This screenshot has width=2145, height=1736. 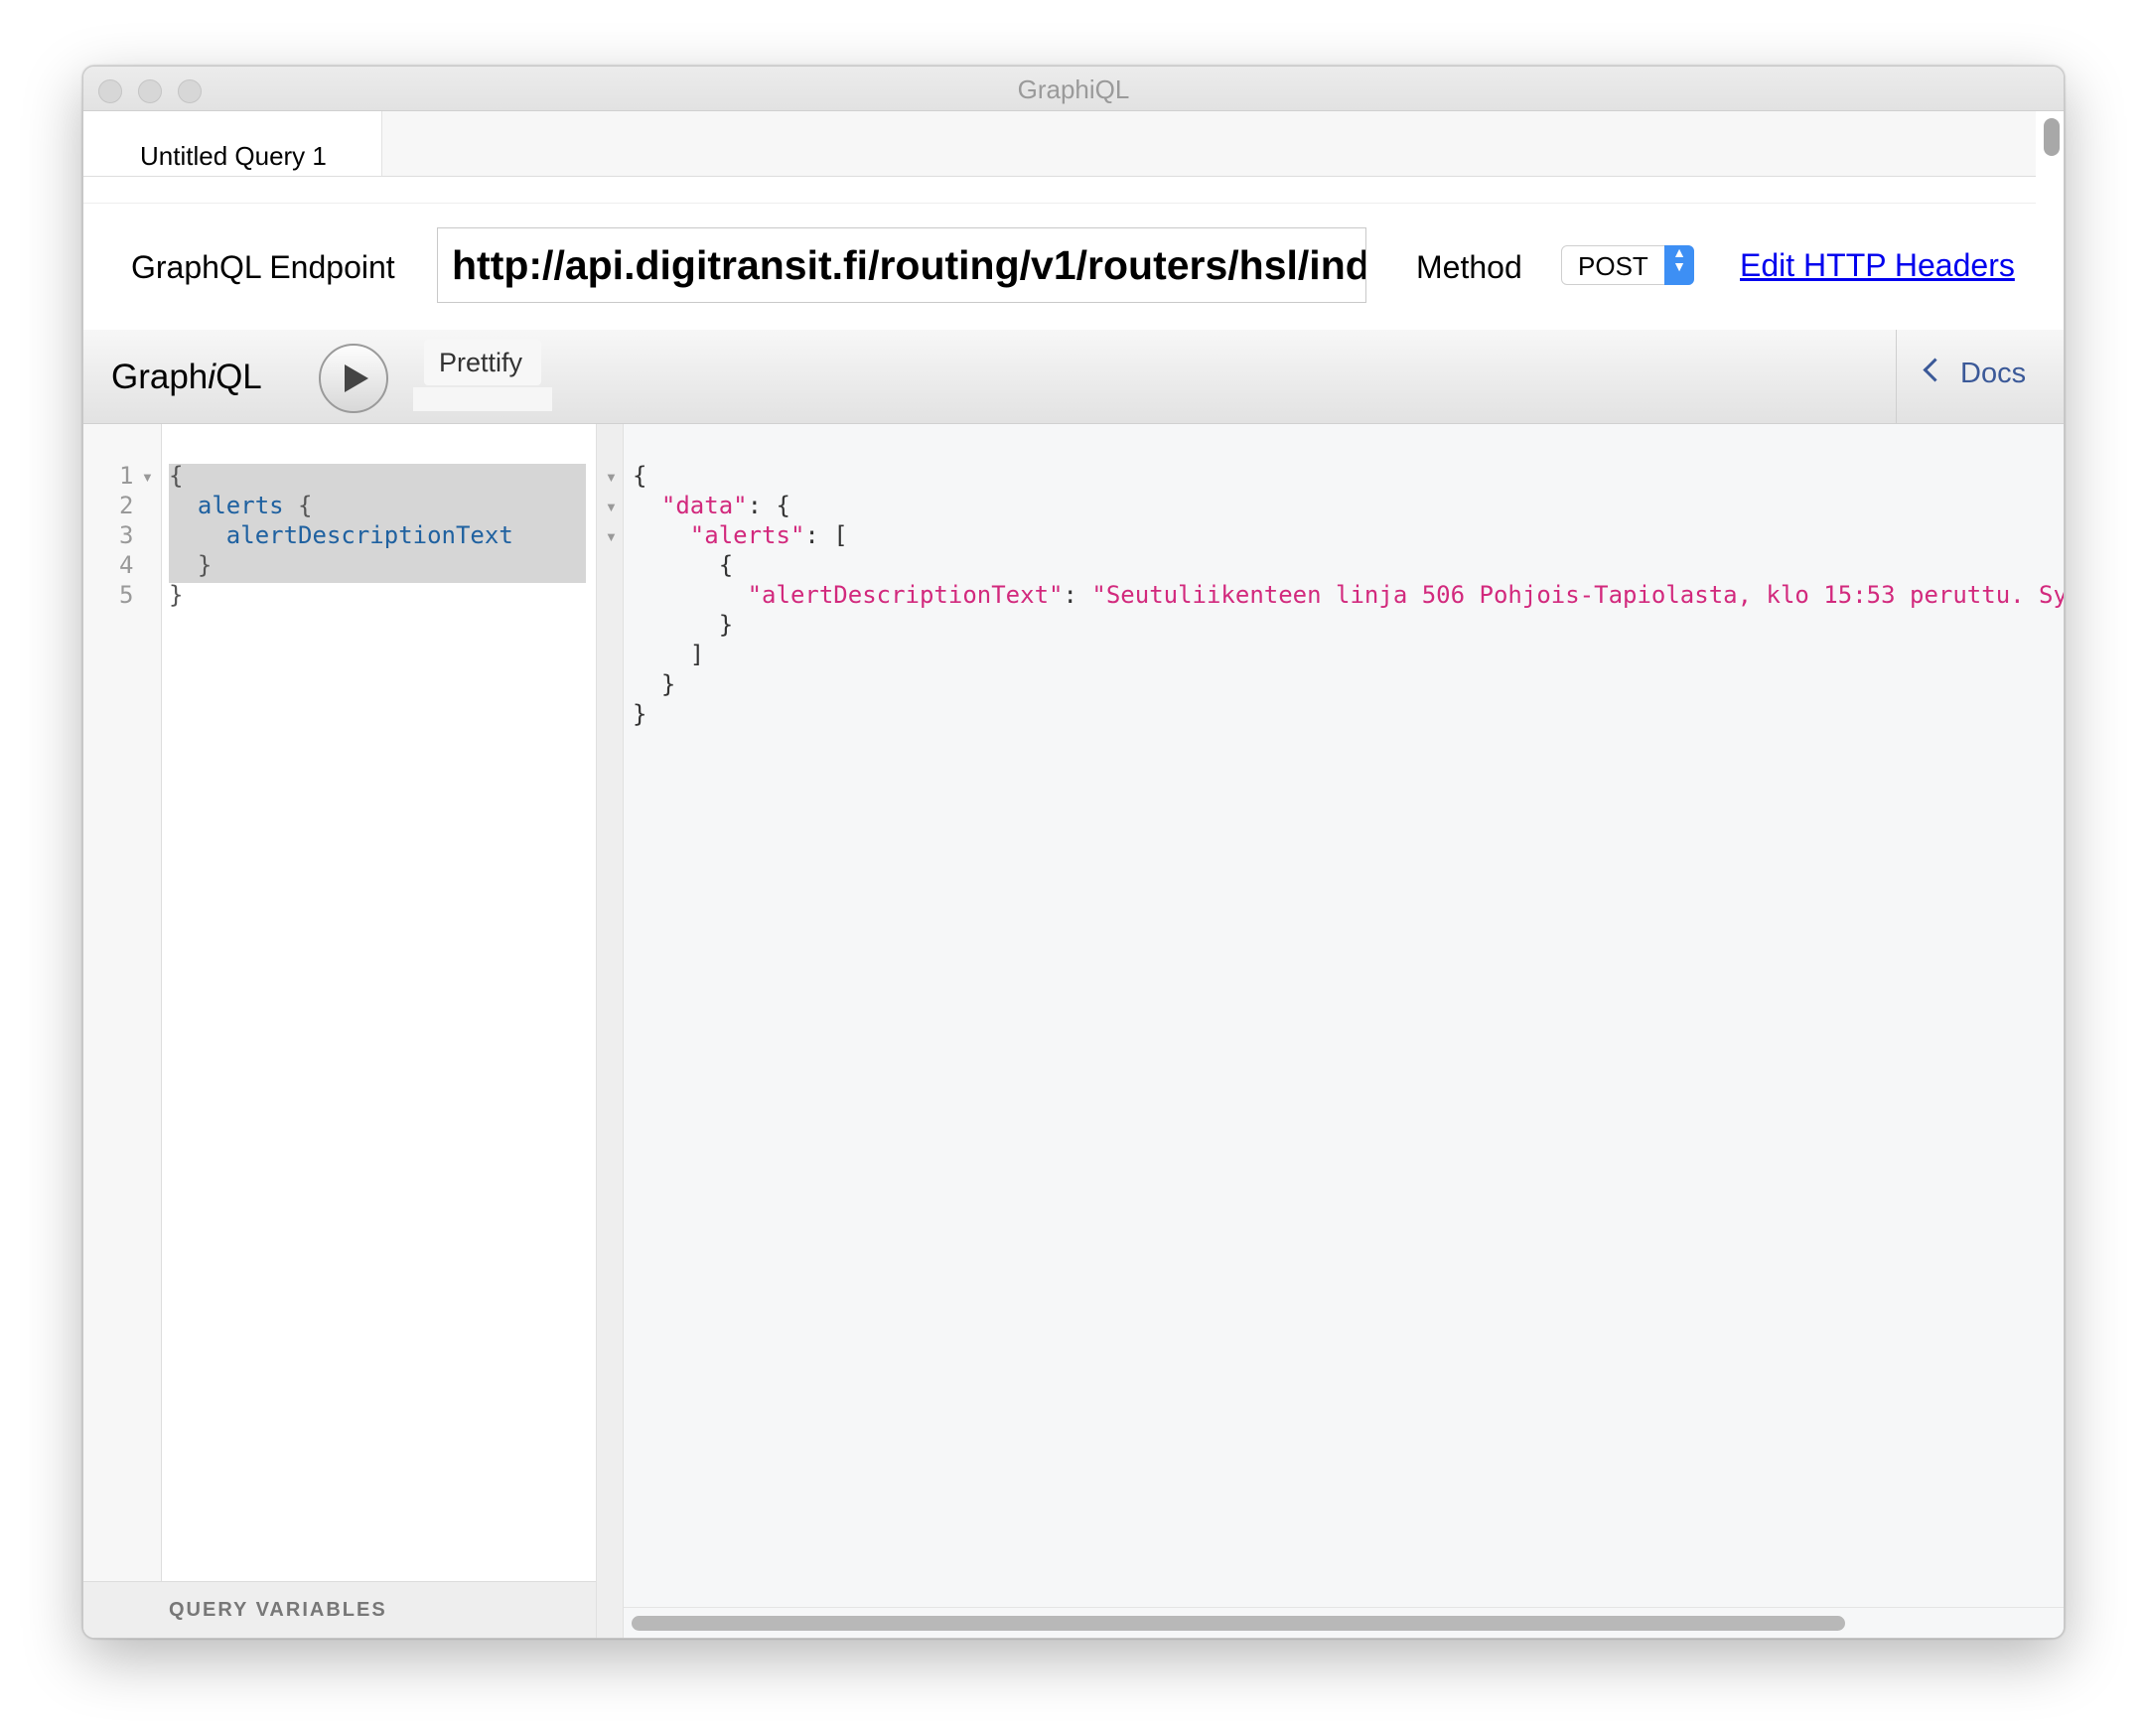 What do you see at coordinates (127, 565) in the screenshot?
I see `line-number: 4` at bounding box center [127, 565].